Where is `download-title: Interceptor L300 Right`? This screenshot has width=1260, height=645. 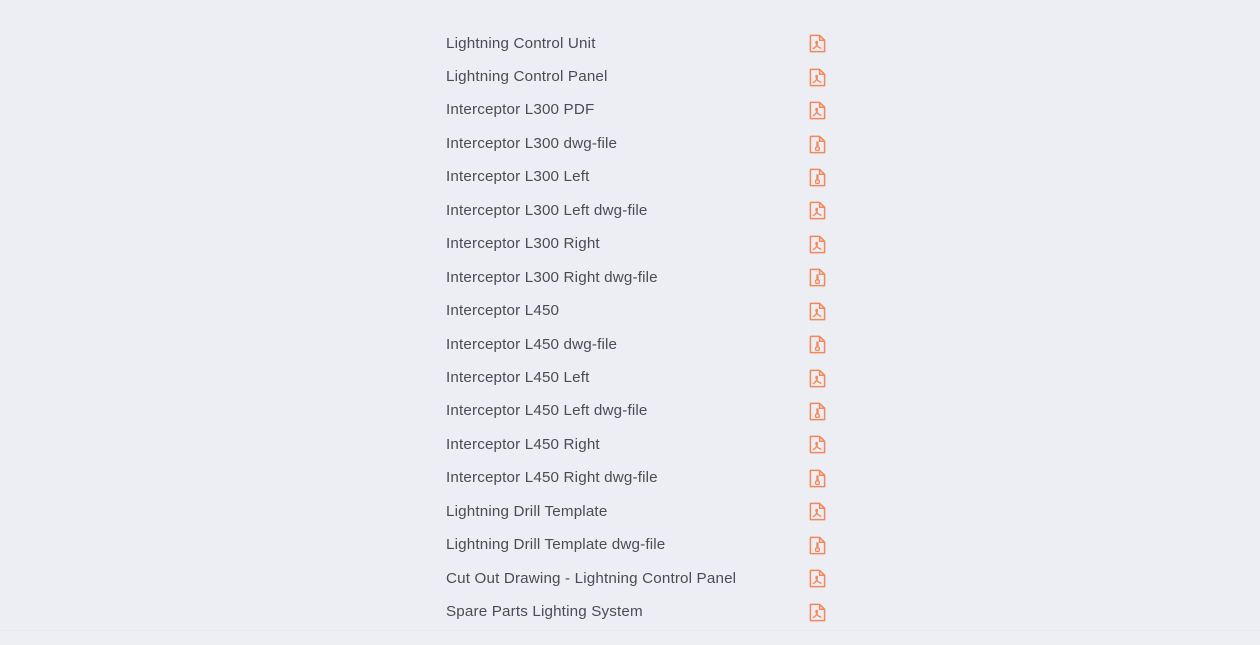
download-title: Interceptor L300 Right is located at coordinates (523, 244).